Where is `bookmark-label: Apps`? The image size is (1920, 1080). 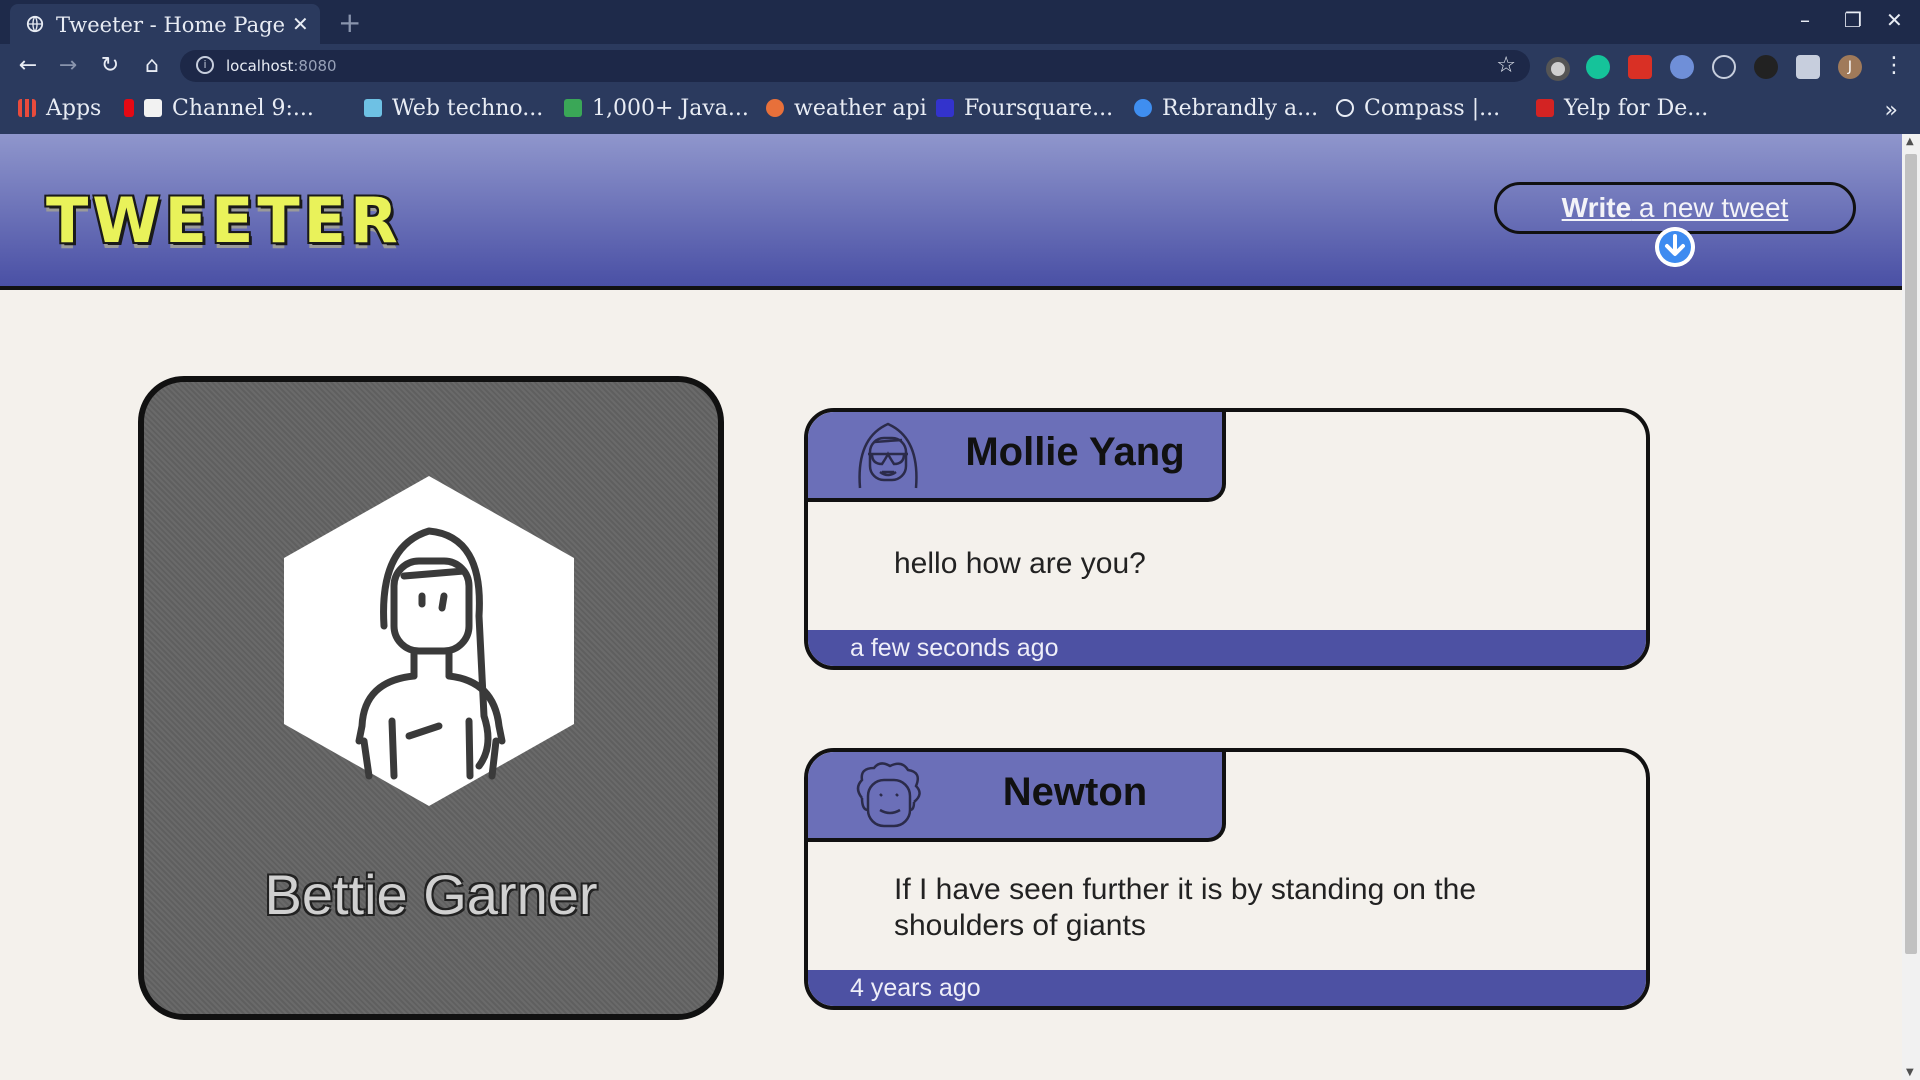
bookmark-label: Apps is located at coordinates (74, 108).